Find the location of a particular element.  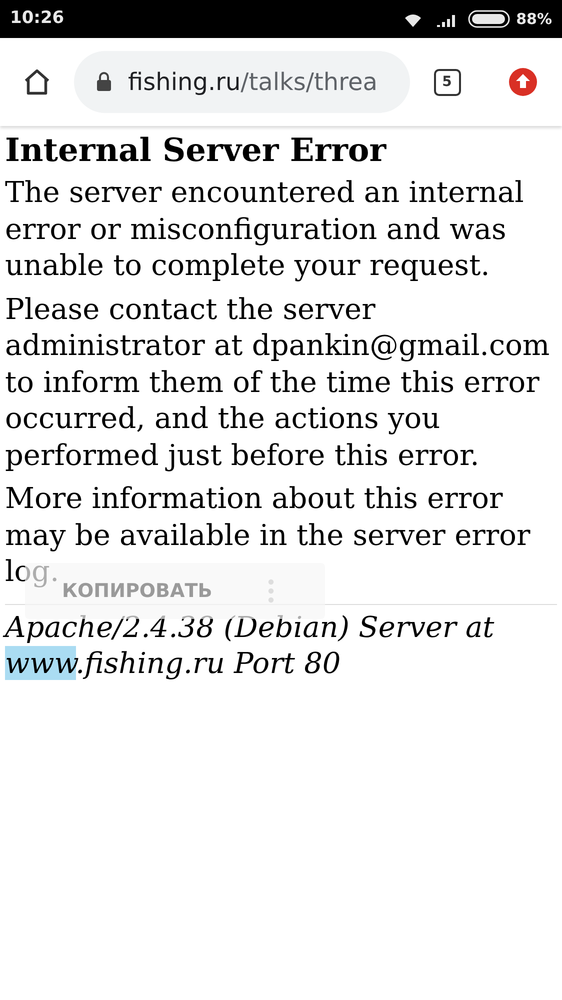

address-bar: fishing.ru/talks/threa is located at coordinates (242, 82).